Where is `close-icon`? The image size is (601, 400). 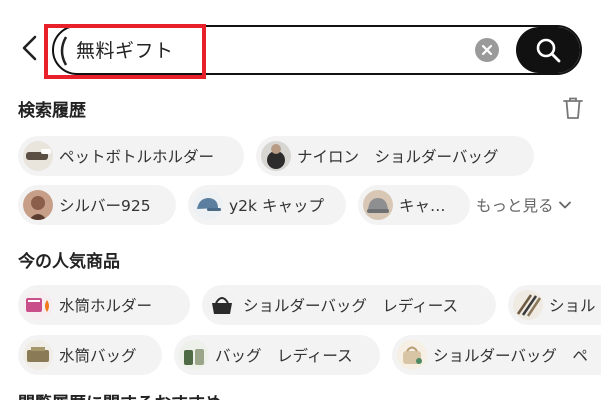
close-icon is located at coordinates (487, 50).